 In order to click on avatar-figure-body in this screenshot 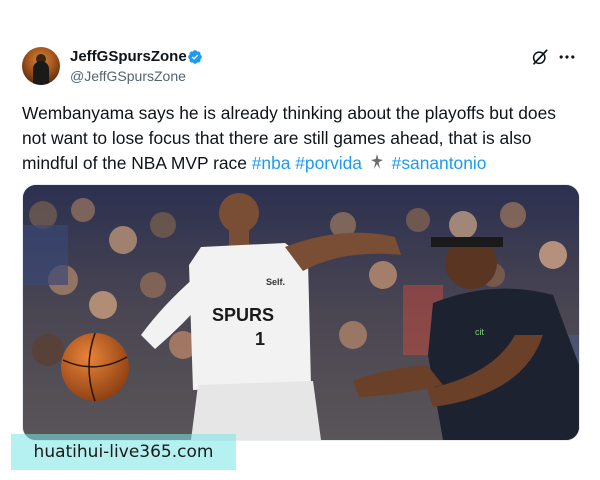, I will do `click(41, 73)`.